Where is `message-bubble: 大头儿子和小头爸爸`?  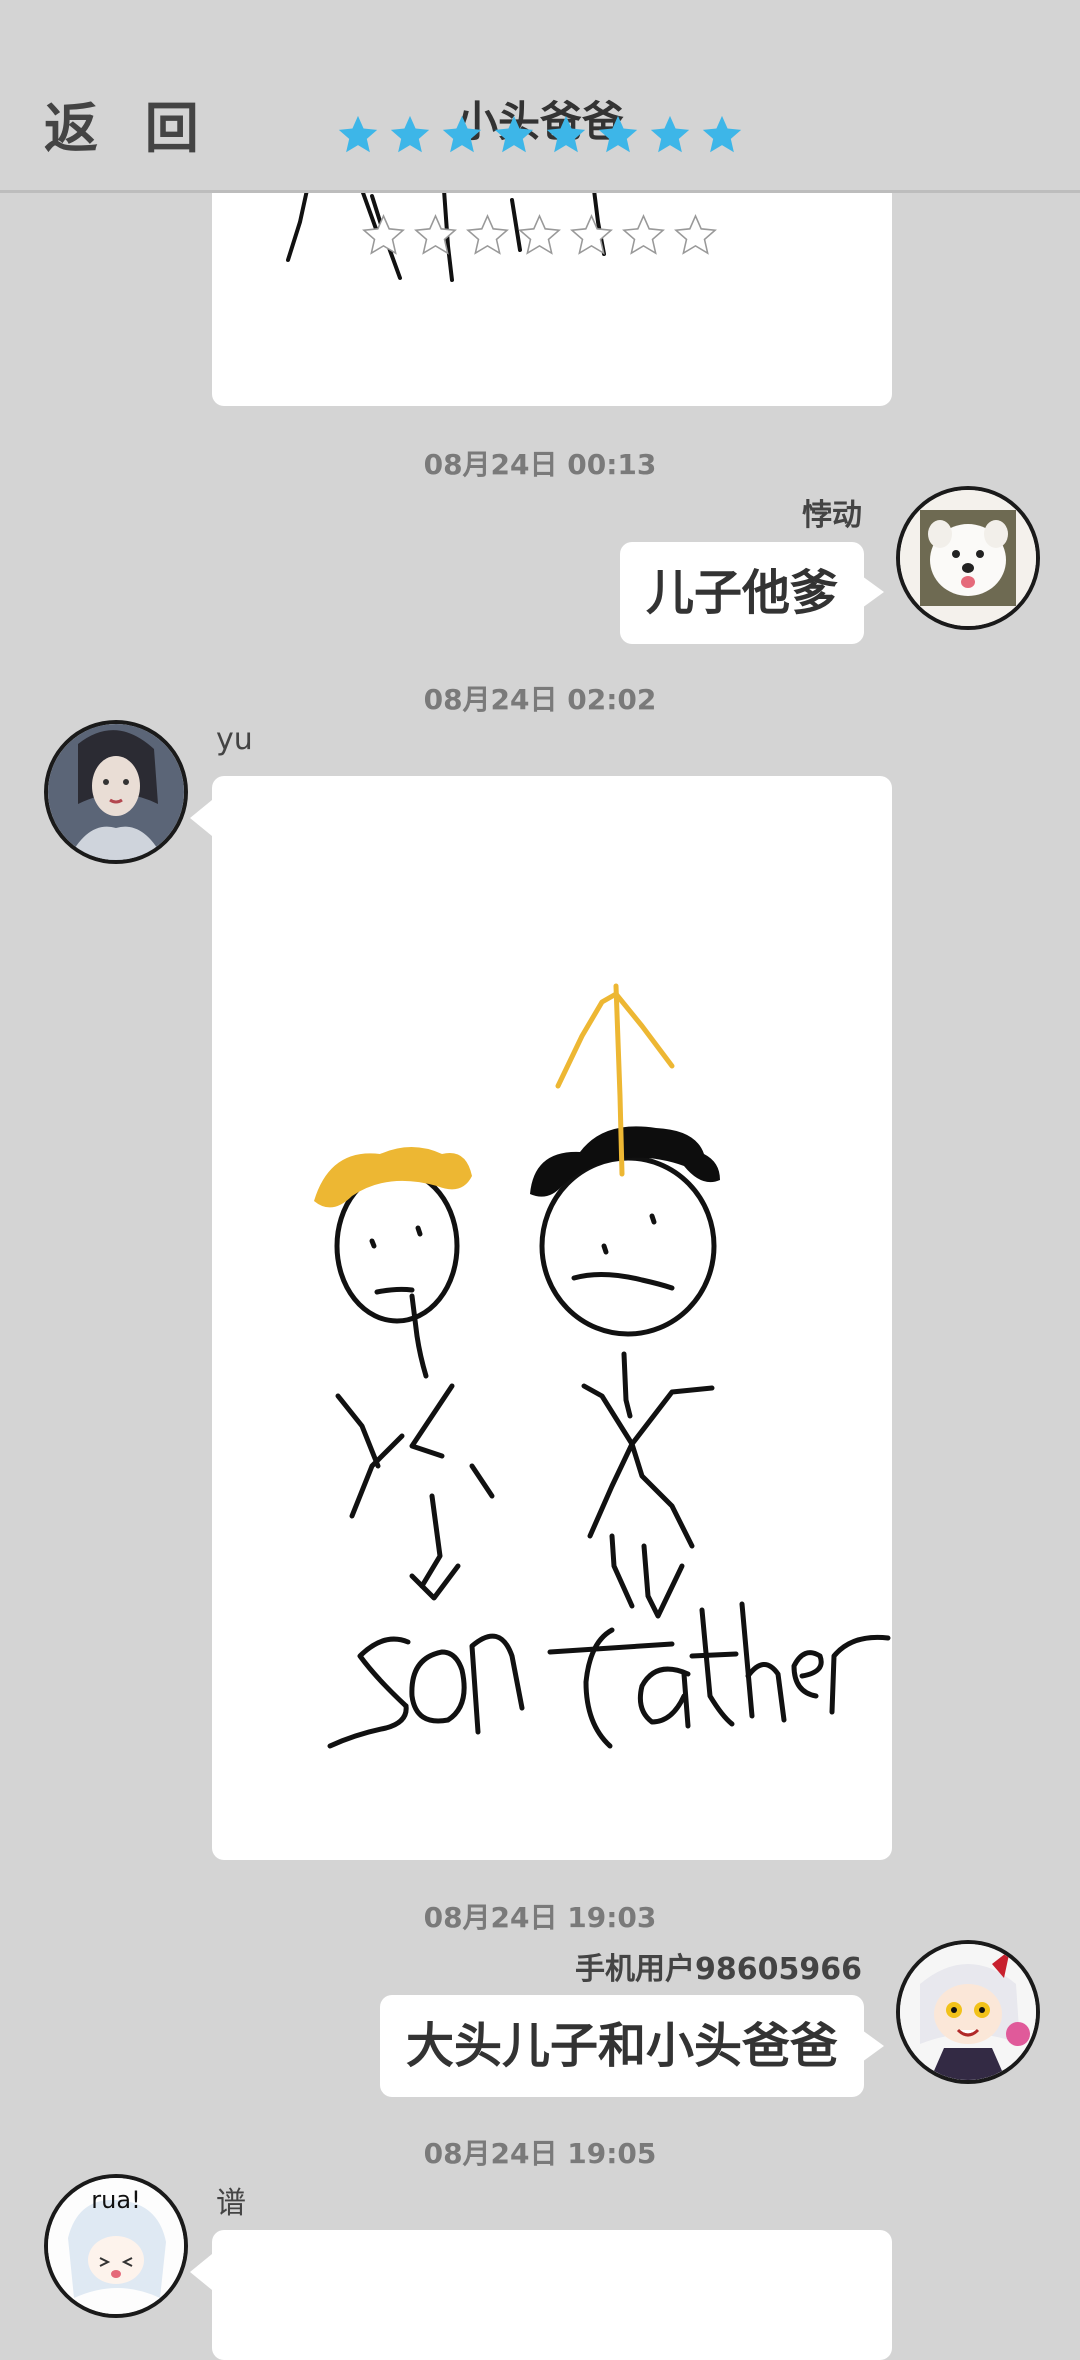 message-bubble: 大头儿子和小头爸爸 is located at coordinates (621, 2046).